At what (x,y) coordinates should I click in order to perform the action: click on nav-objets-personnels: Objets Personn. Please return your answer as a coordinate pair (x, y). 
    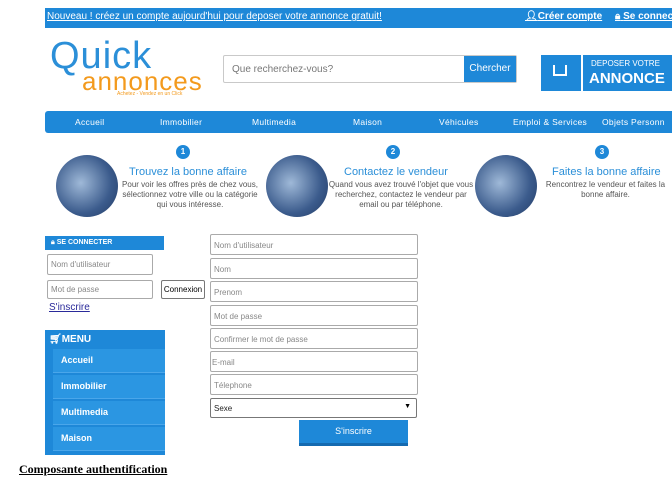
    Looking at the image, I should click on (633, 122).